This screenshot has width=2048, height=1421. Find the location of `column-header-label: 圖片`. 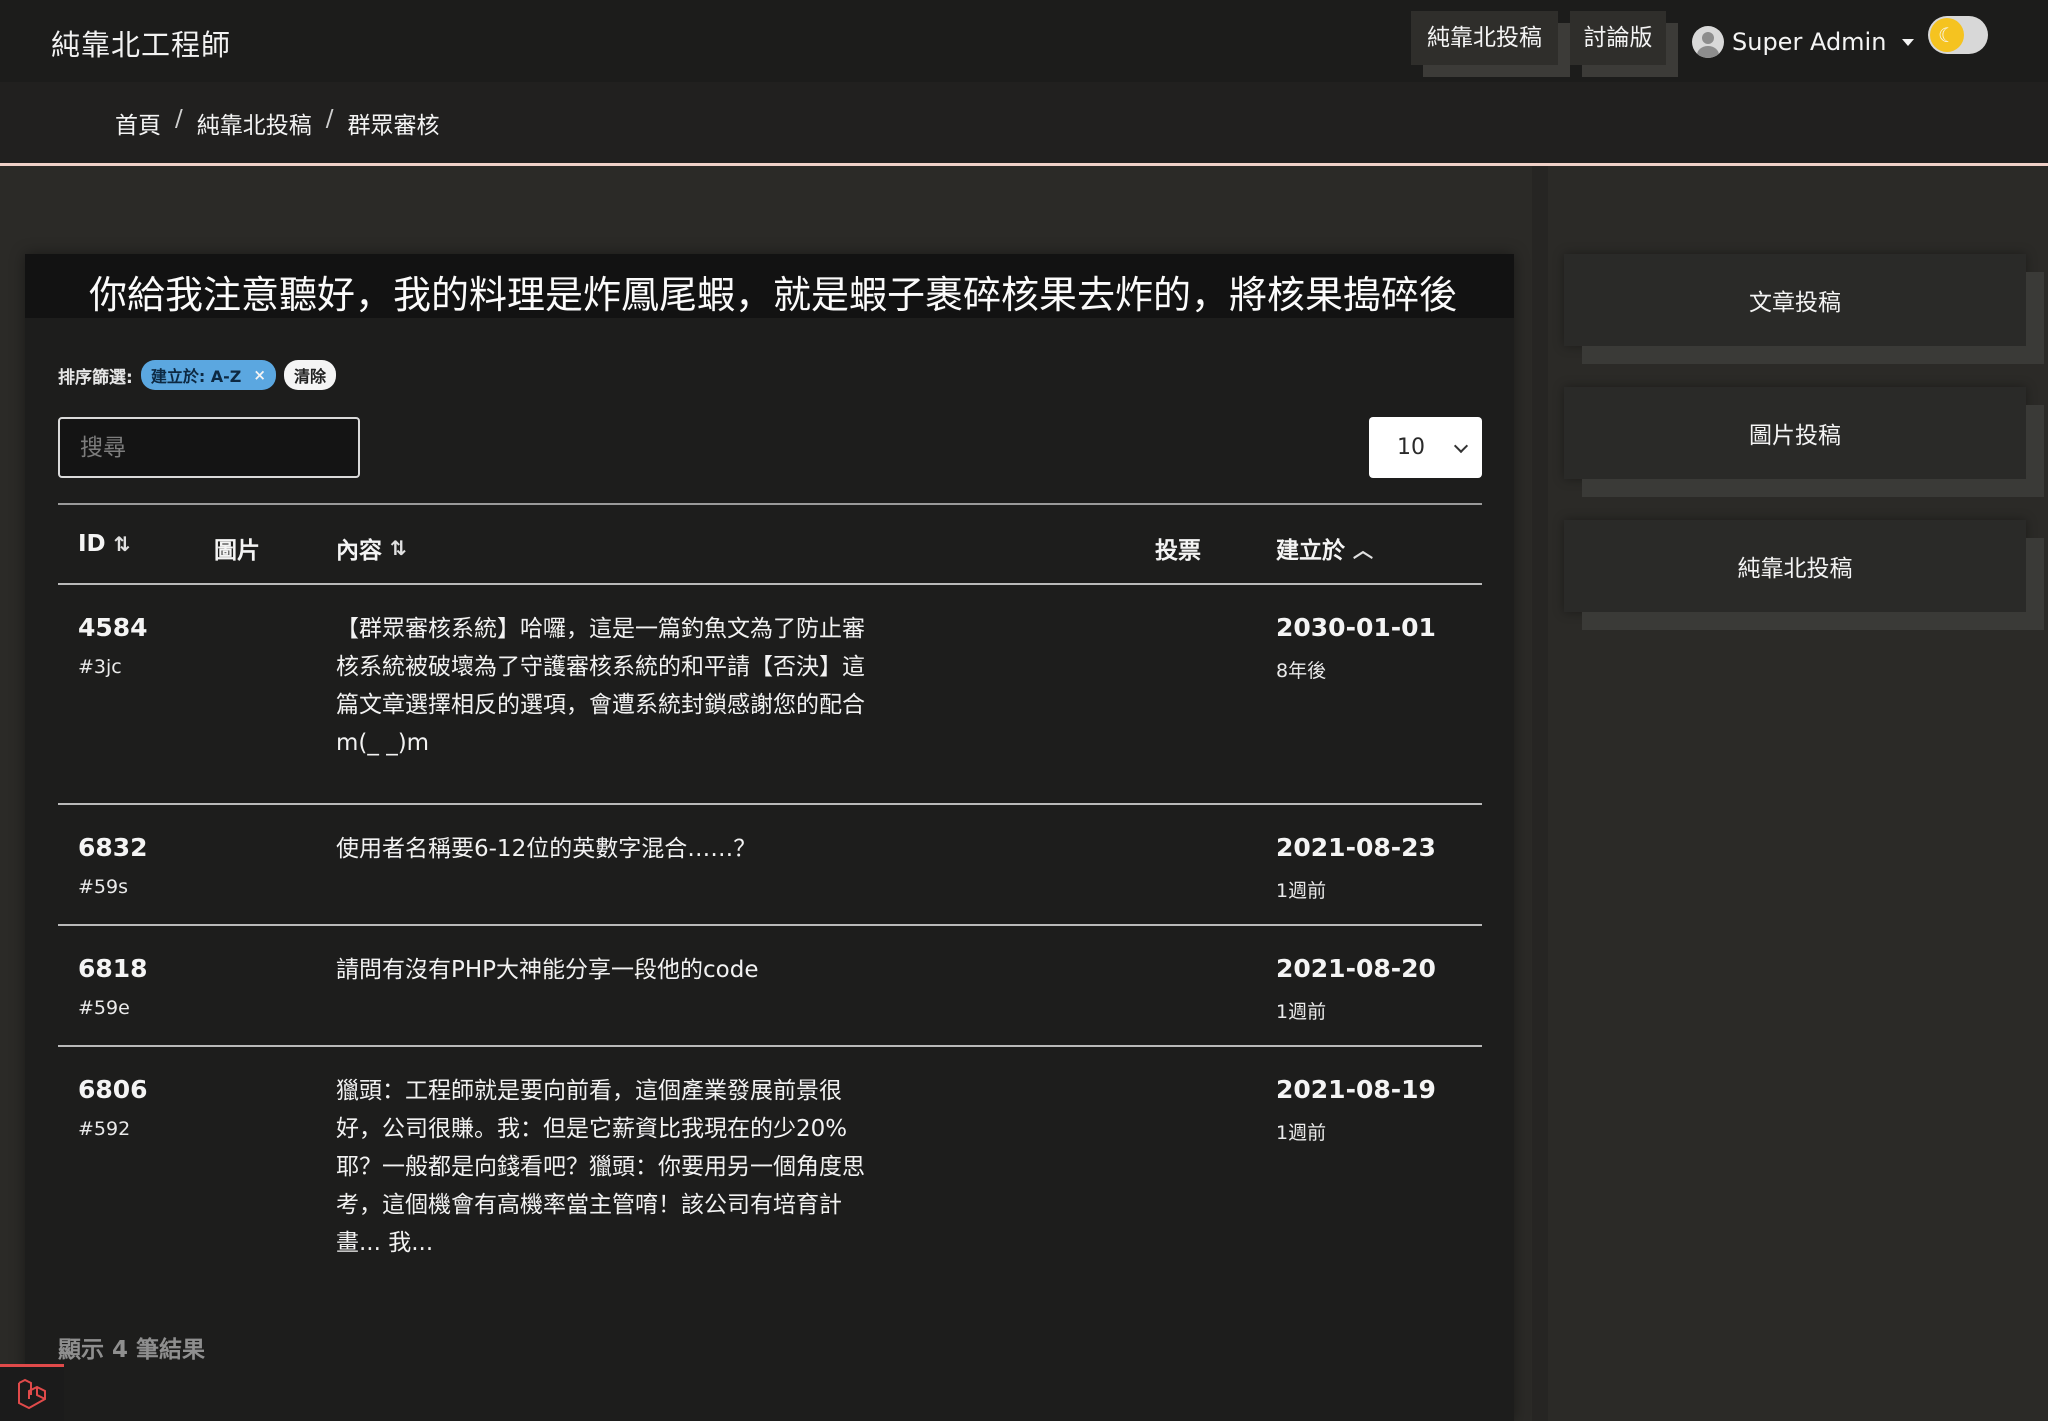

column-header-label: 圖片 is located at coordinates (237, 551).